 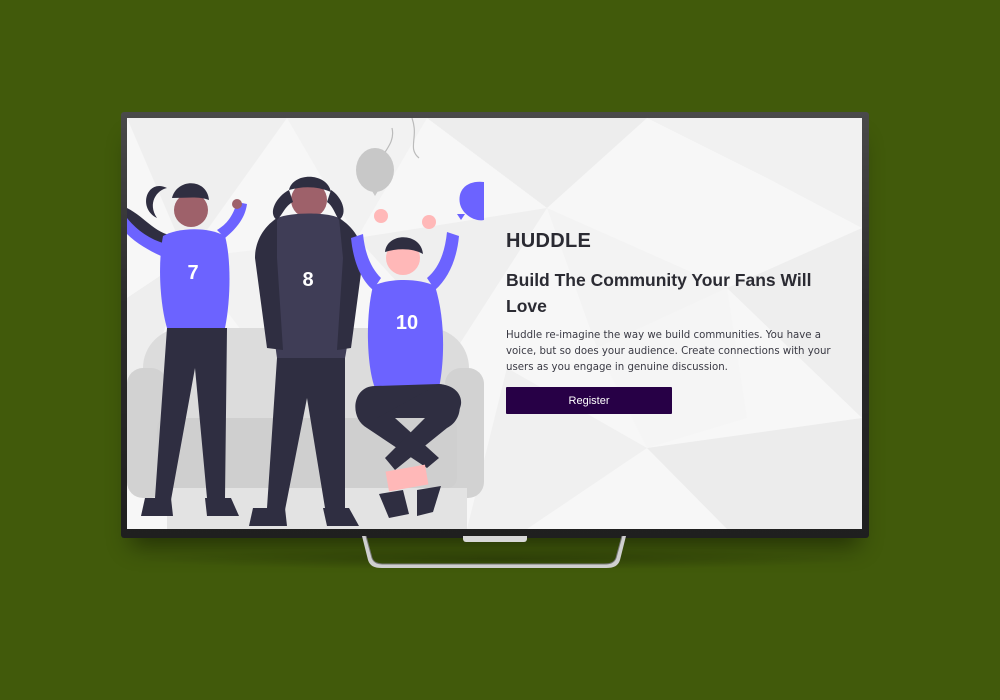 I want to click on jersey-number-10: 10, so click(x=407, y=323).